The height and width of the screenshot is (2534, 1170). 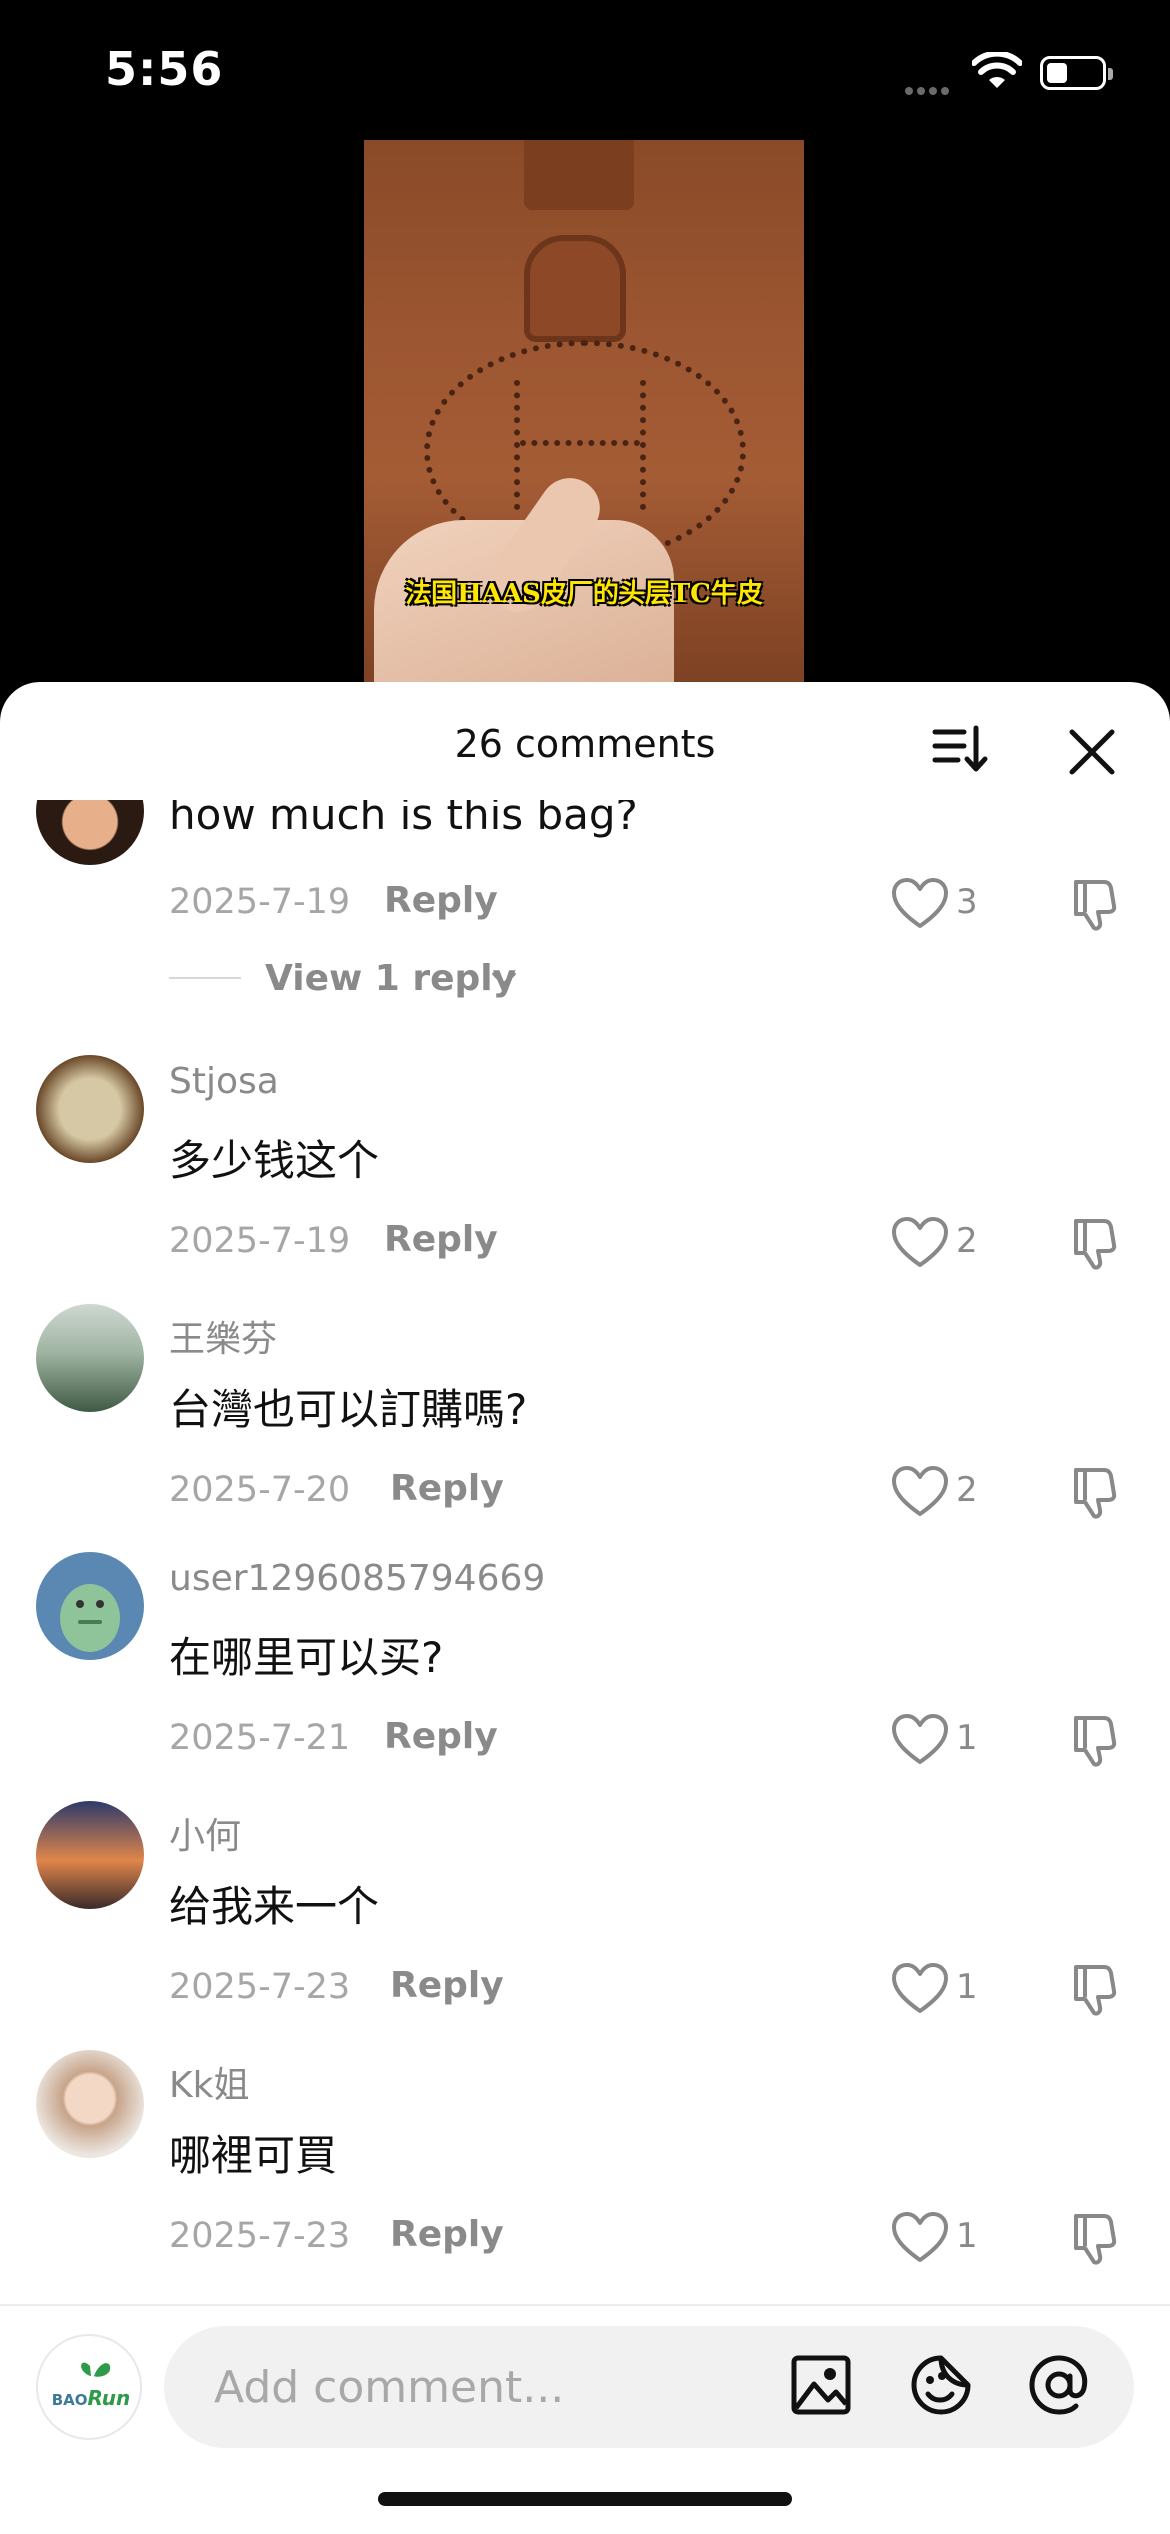 What do you see at coordinates (205, 1833) in the screenshot?
I see `comment-username: 小何` at bounding box center [205, 1833].